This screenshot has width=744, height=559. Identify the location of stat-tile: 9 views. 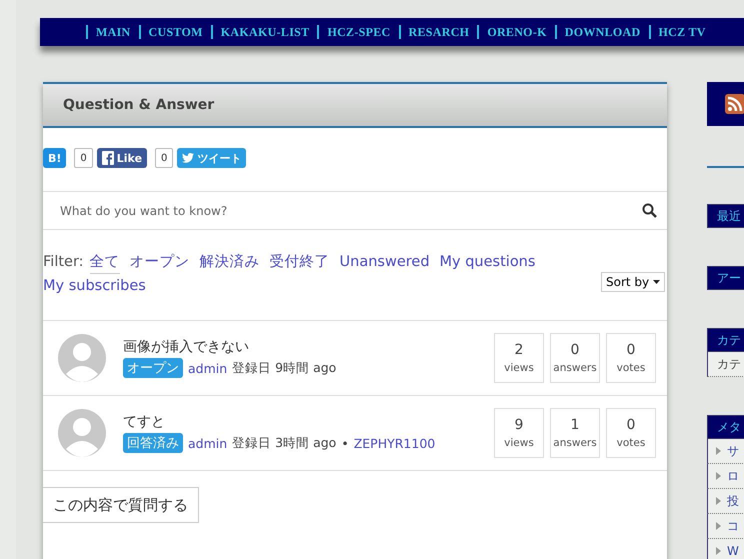
(519, 433).